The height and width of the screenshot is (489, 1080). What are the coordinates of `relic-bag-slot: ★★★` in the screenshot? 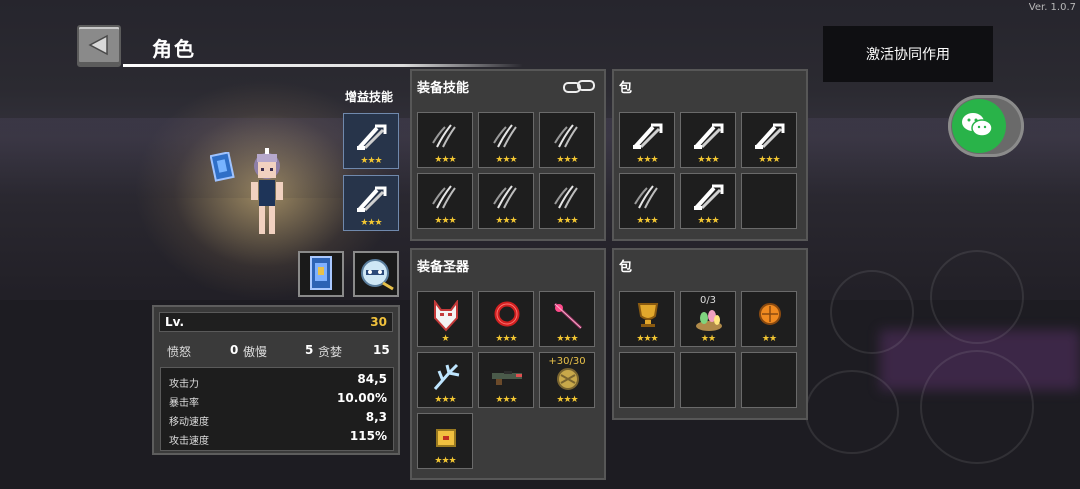 It's located at (647, 319).